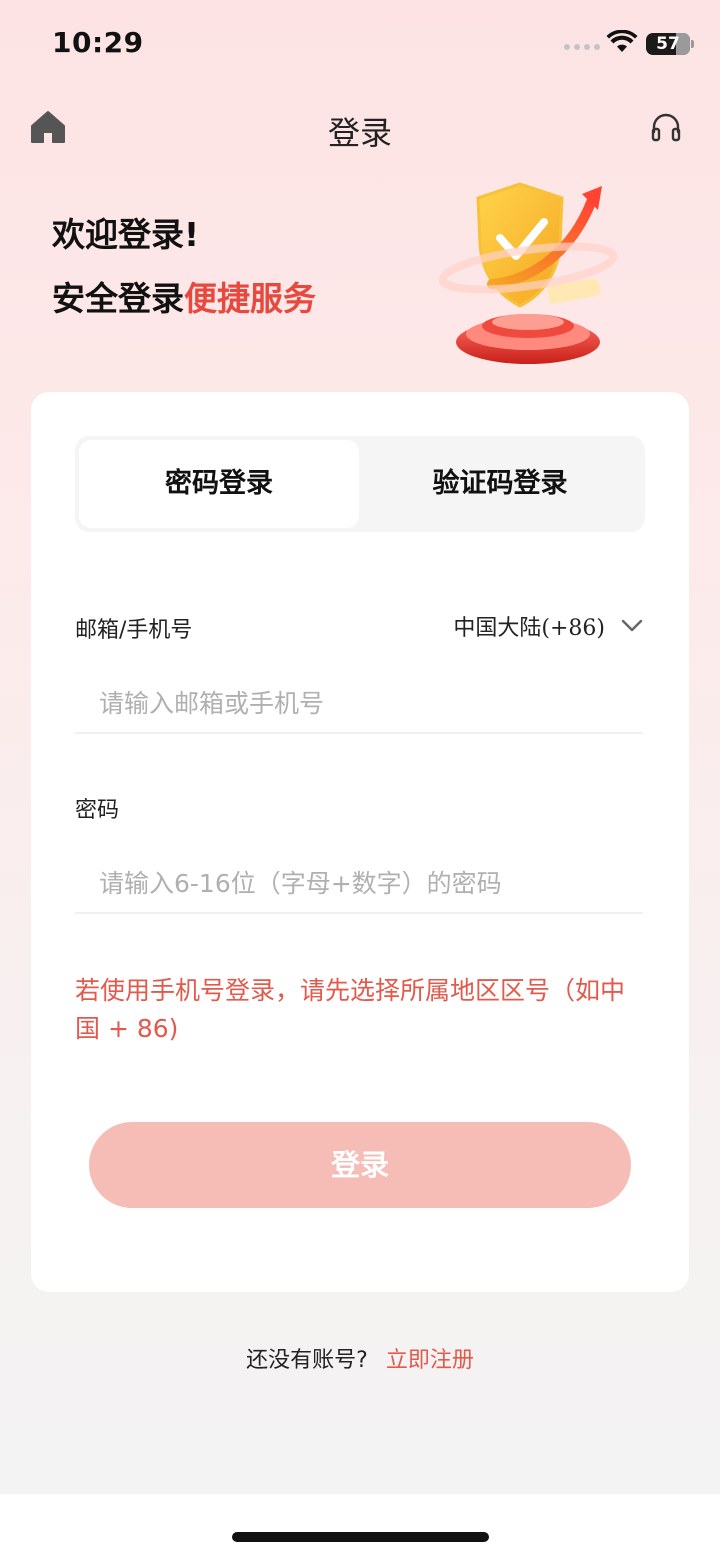 The width and height of the screenshot is (720, 1559). I want to click on password-label: 密码, so click(97, 810).